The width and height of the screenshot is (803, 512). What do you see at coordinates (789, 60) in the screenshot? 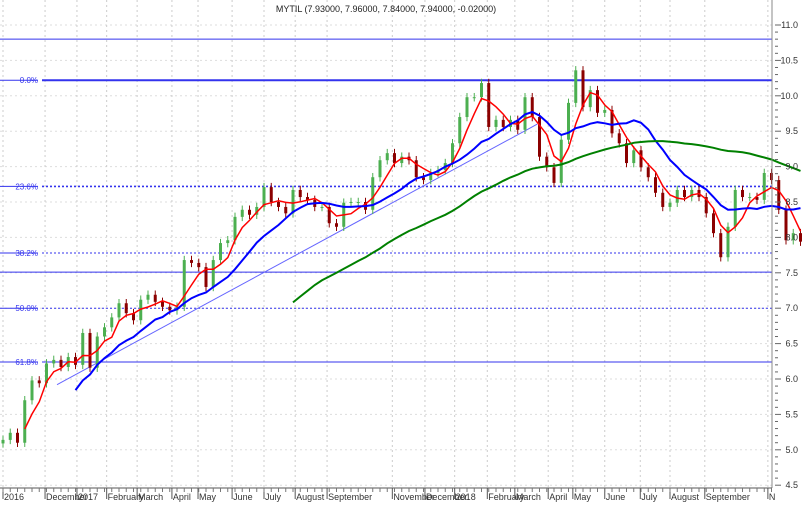
I see `y-tick-label: 10.5` at bounding box center [789, 60].